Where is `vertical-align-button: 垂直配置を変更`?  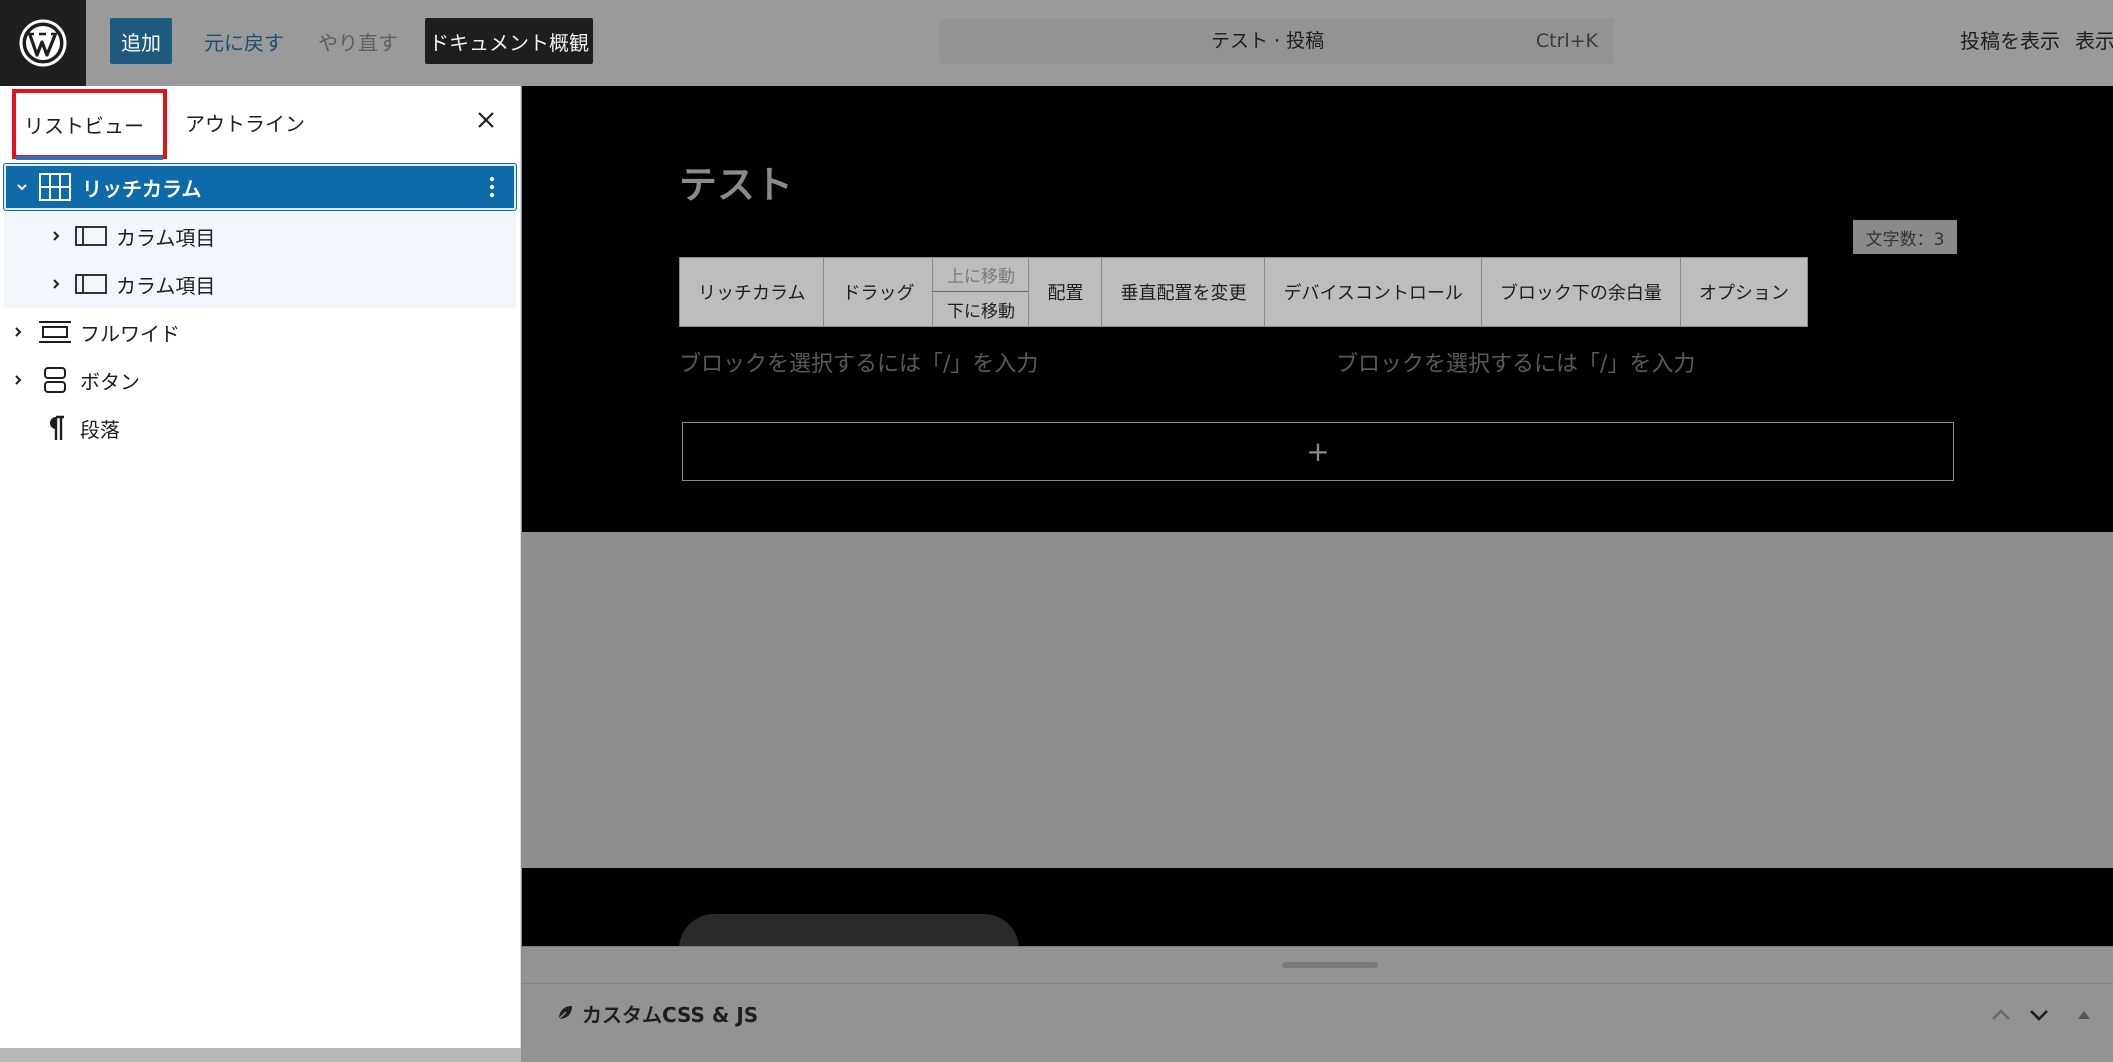 vertical-align-button: 垂直配置を変更 is located at coordinates (1184, 292).